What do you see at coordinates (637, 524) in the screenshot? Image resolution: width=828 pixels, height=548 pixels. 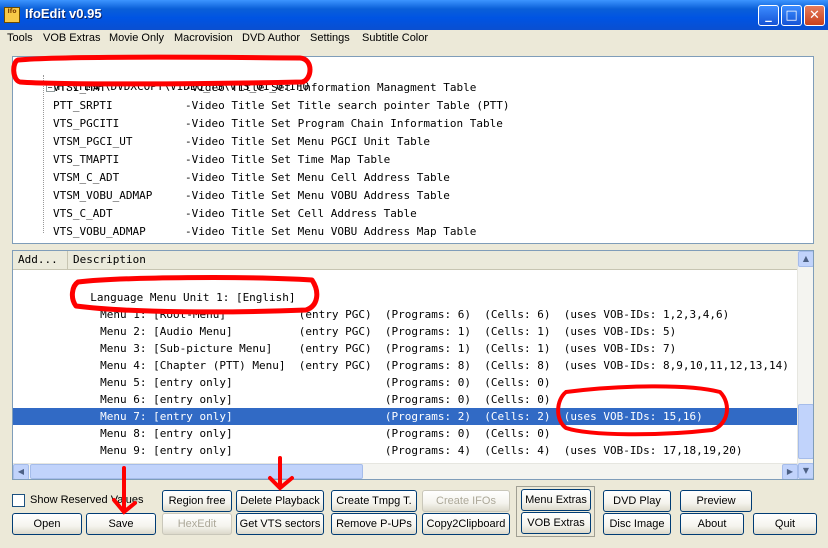 I see `disc-image-button: Disc Image` at bounding box center [637, 524].